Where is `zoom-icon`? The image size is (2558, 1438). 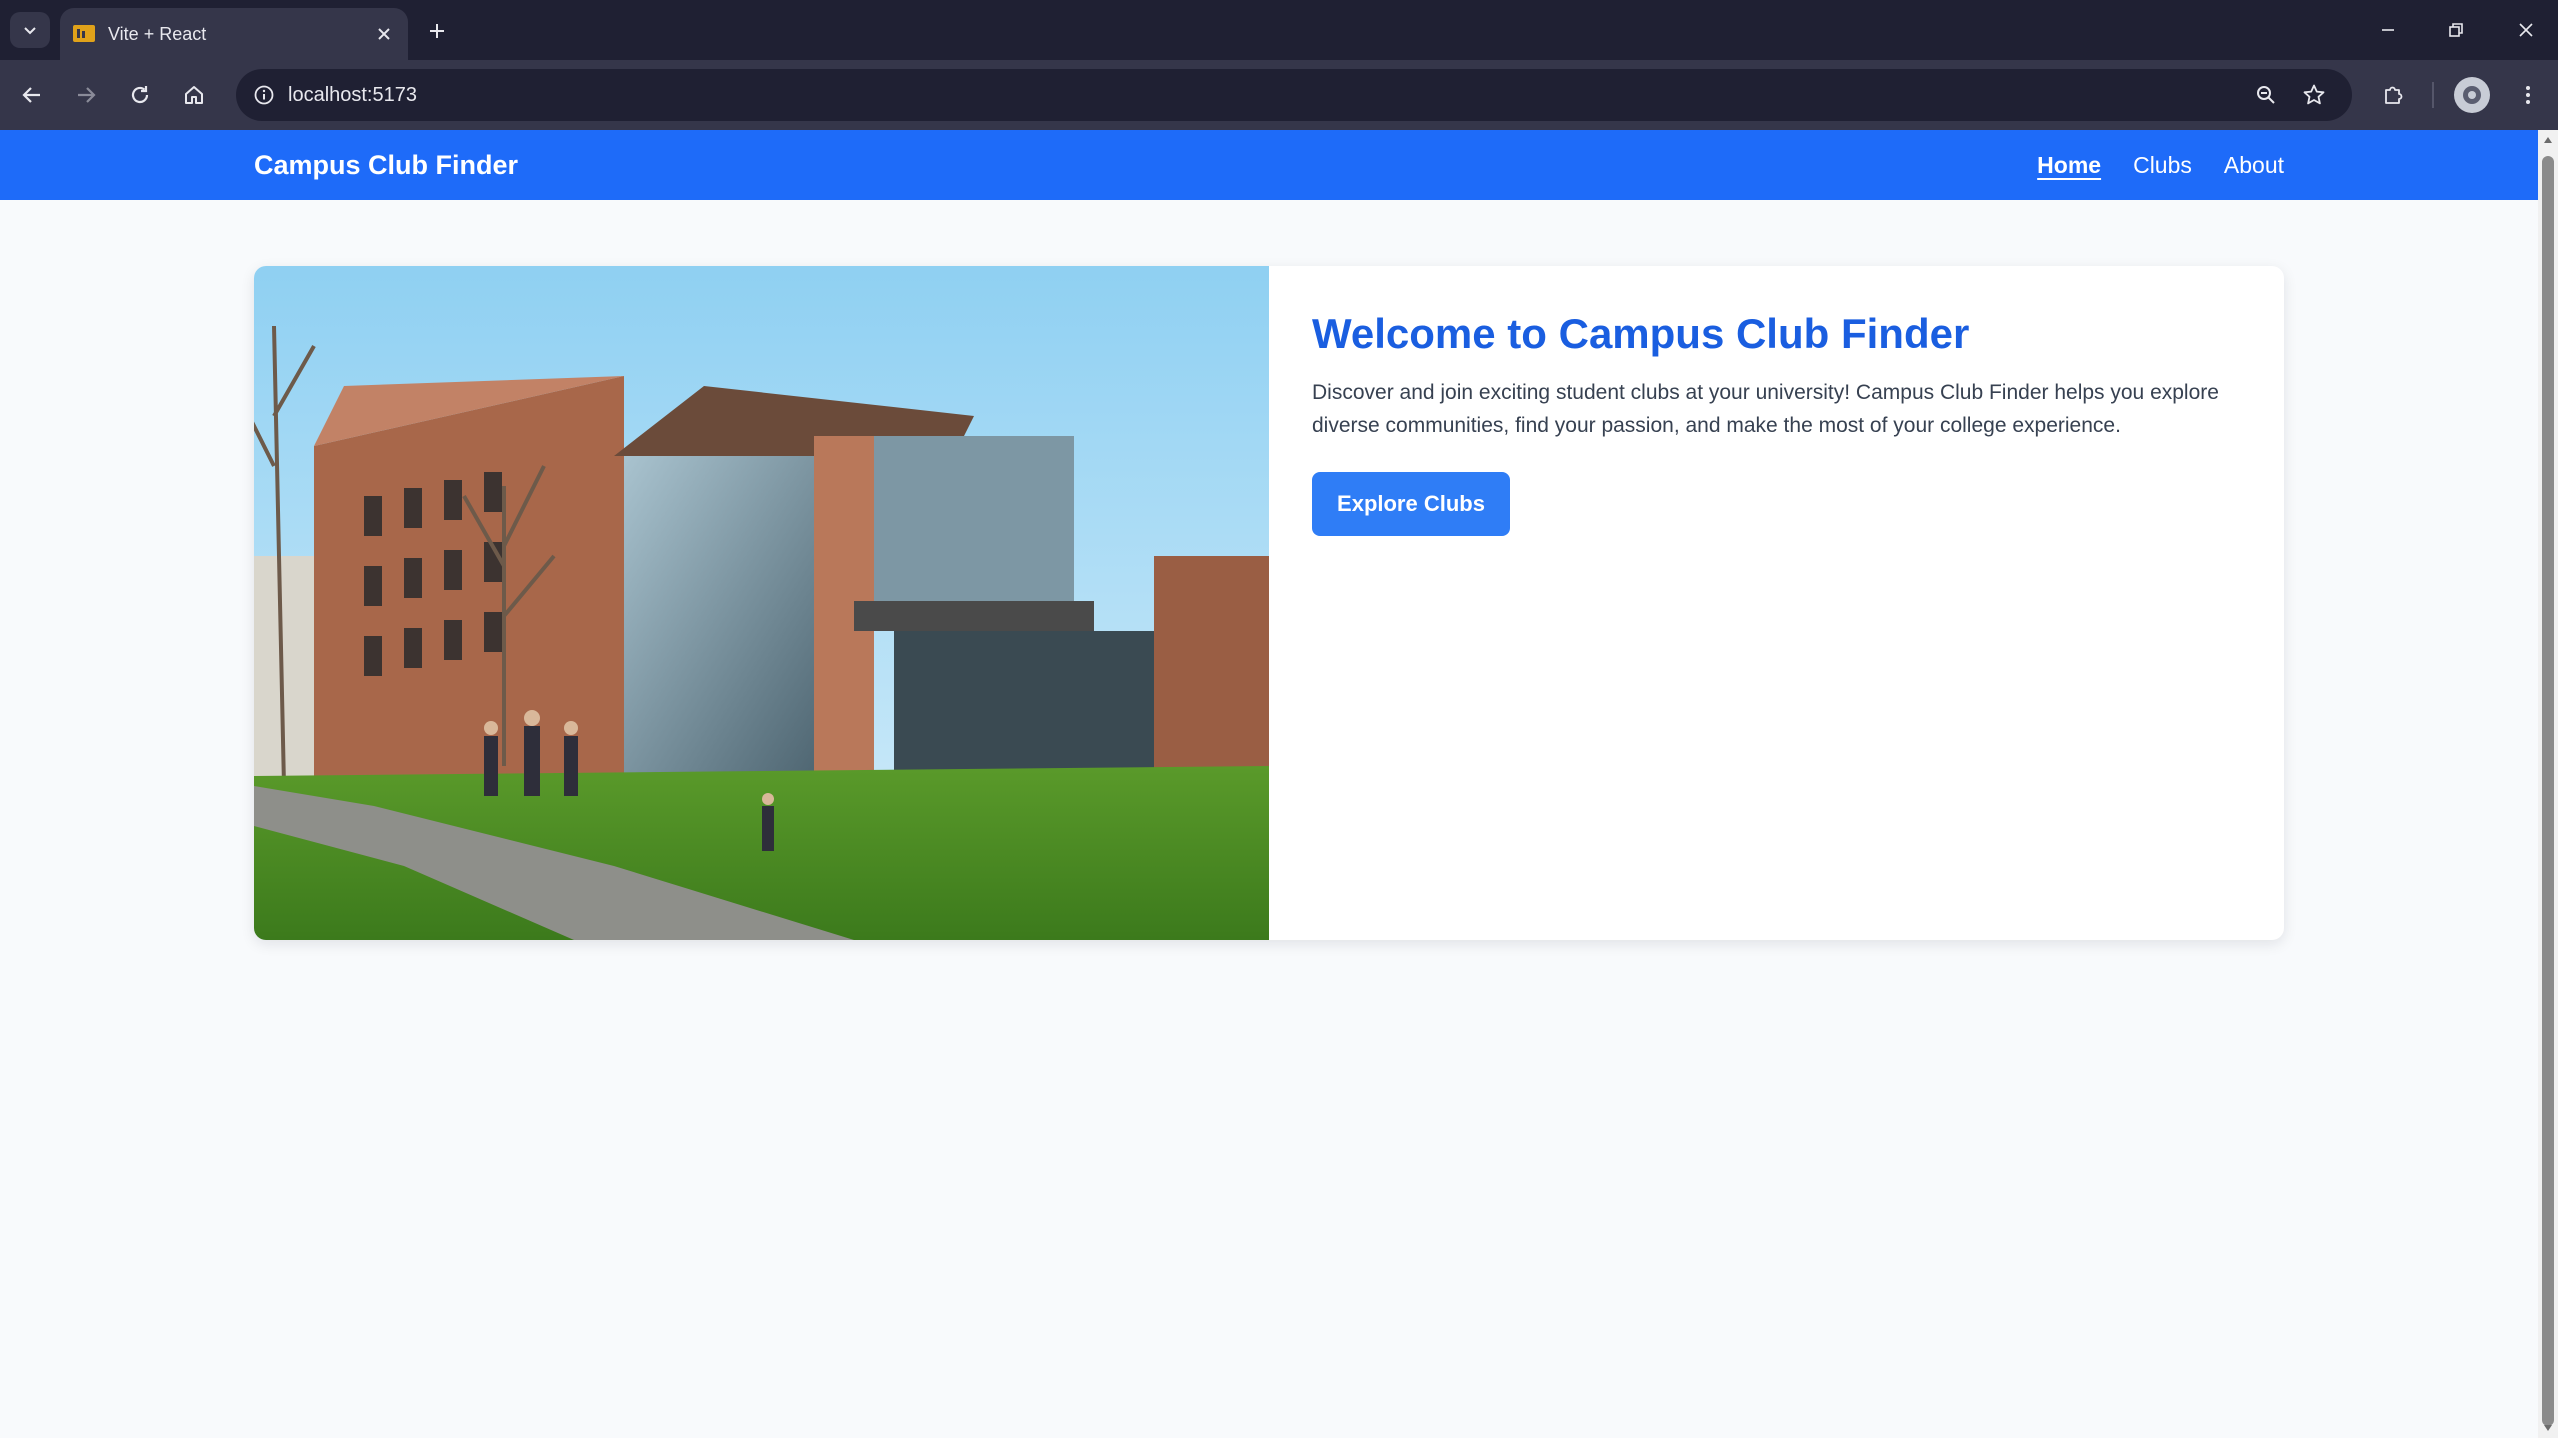
zoom-icon is located at coordinates (2266, 95).